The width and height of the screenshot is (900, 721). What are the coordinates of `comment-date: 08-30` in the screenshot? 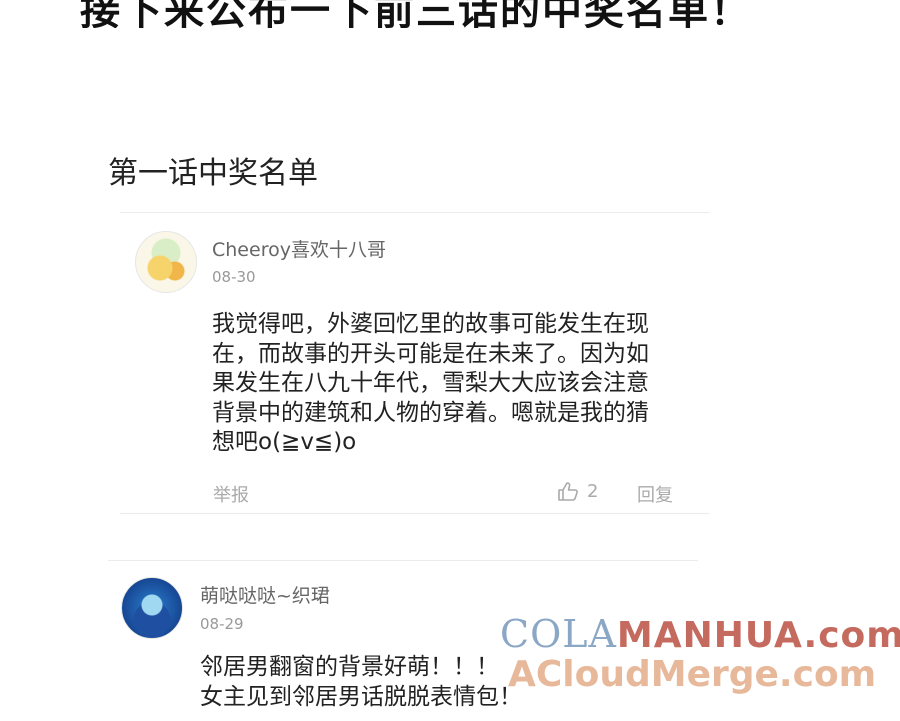 It's located at (234, 277).